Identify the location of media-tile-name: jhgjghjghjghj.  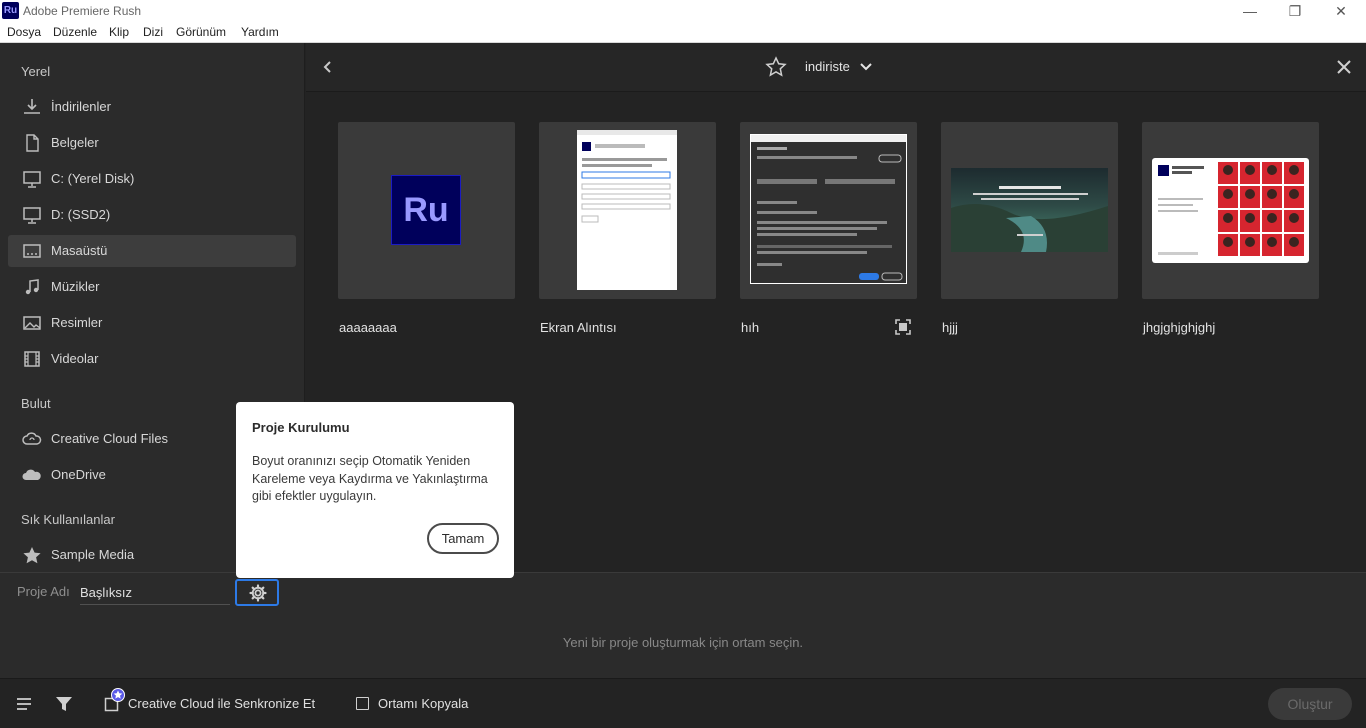
(1179, 327).